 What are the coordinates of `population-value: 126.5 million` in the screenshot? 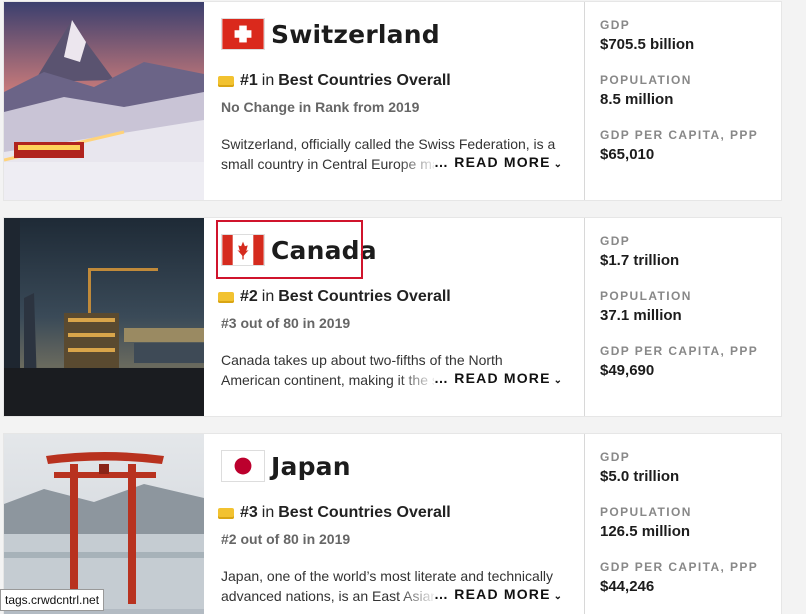 It's located at (645, 531).